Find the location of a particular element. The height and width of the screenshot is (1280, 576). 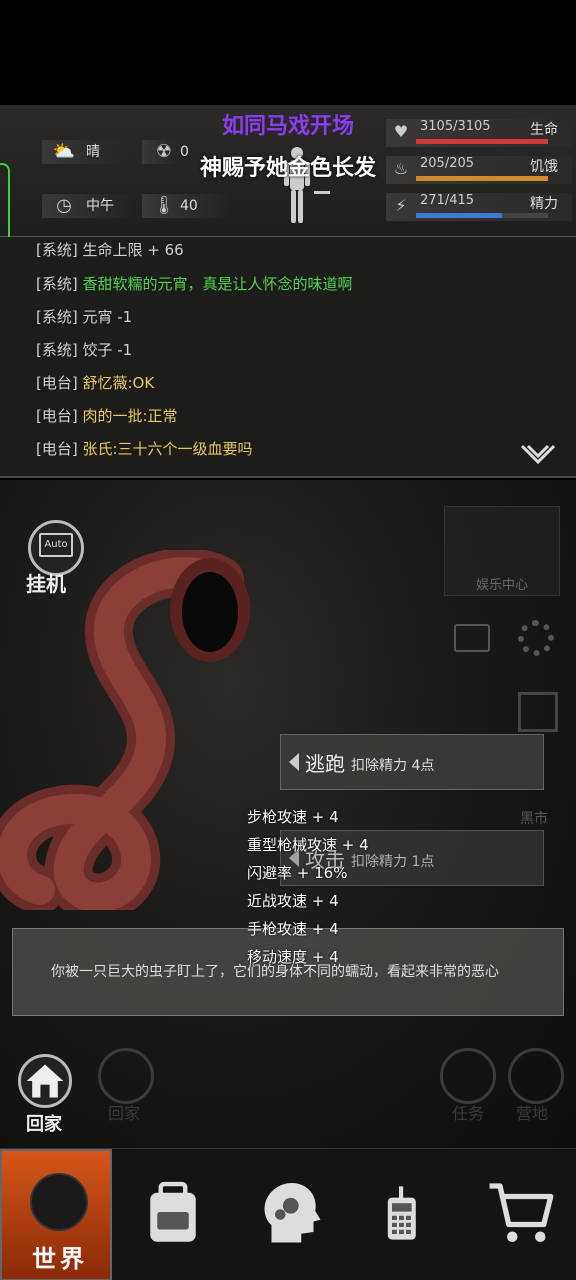

home-label: 回家 is located at coordinates (44, 1124).